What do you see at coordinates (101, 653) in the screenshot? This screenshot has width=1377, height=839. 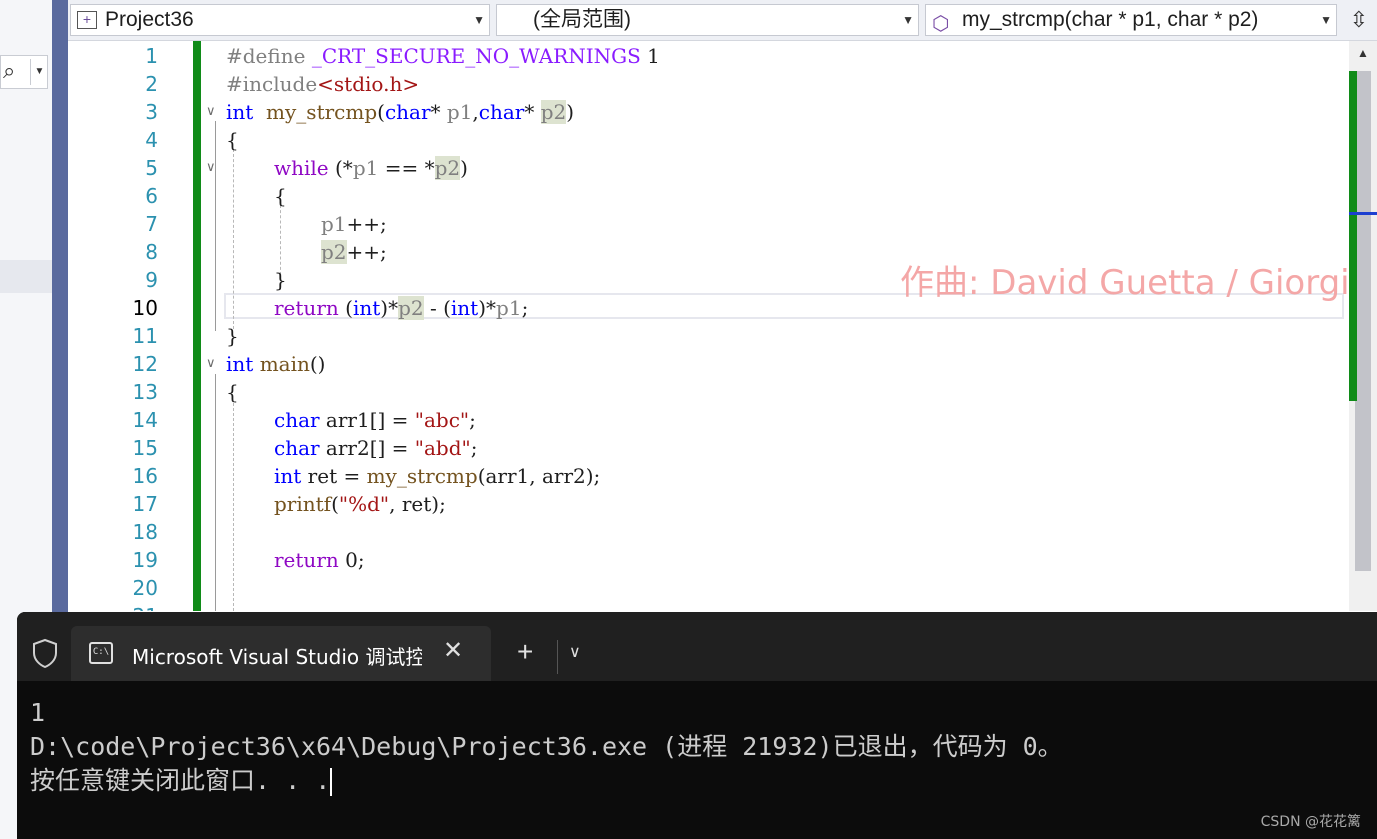 I see `cmd-icon: C:\` at bounding box center [101, 653].